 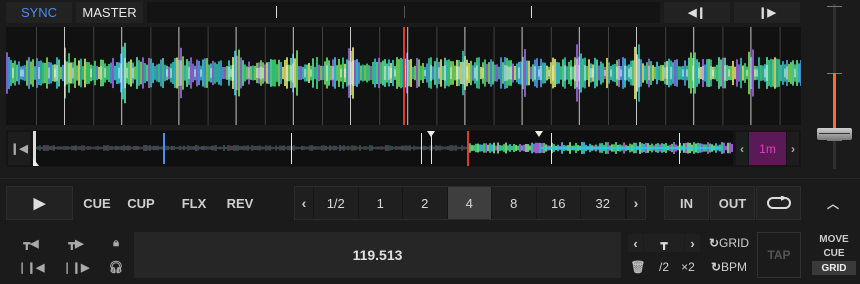 I want to click on tempo-fill, so click(x=834, y=102).